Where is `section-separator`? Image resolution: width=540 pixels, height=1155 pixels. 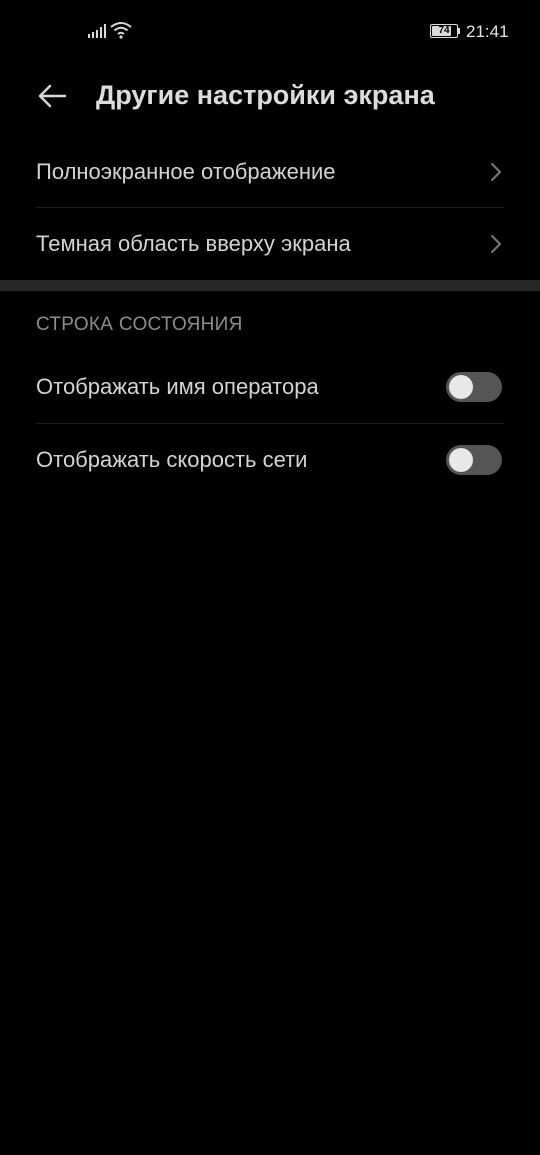 section-separator is located at coordinates (270, 285).